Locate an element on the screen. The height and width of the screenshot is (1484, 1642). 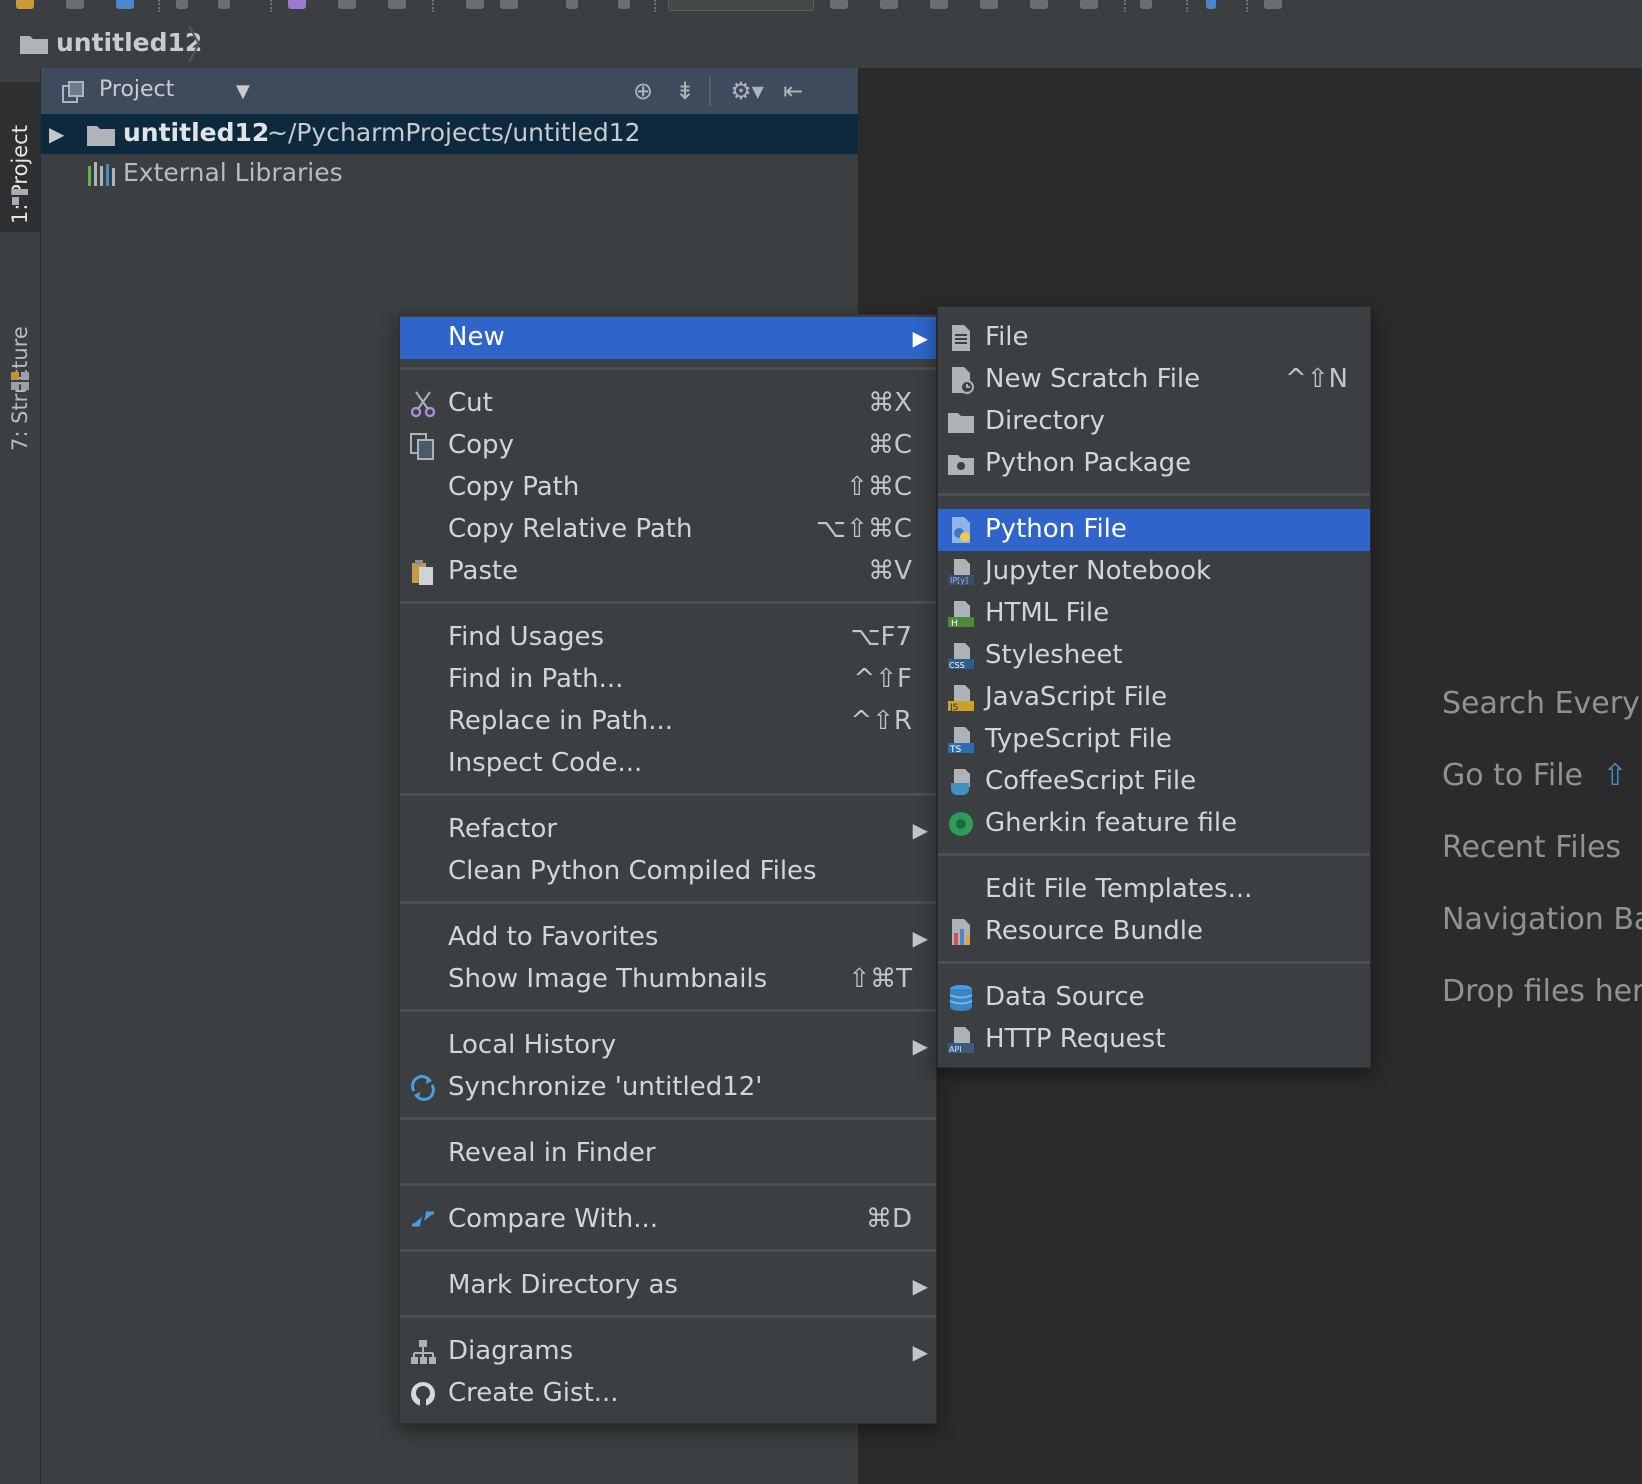
tree-row: External Libraries is located at coordinates (449, 174).